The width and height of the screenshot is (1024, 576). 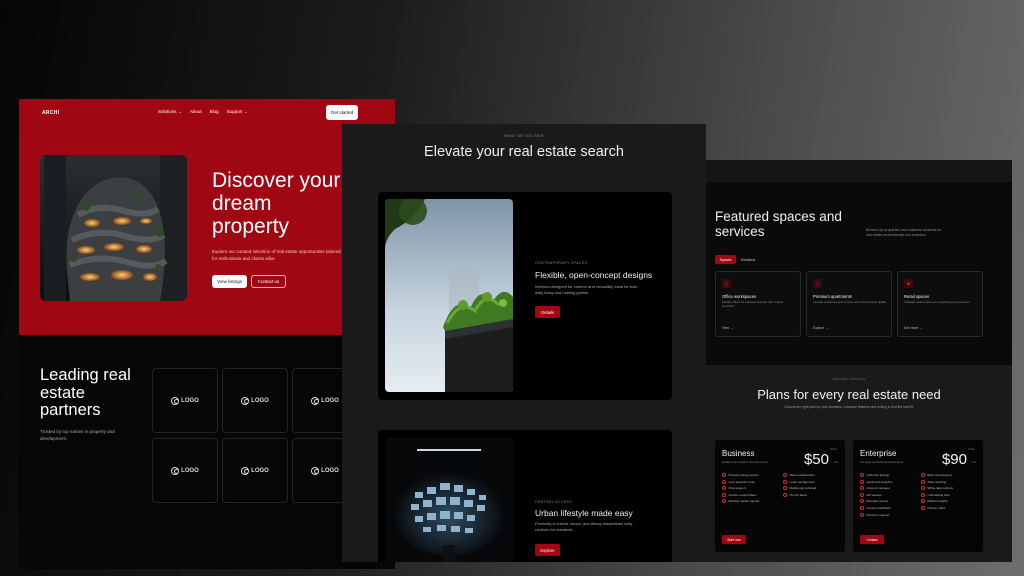 I want to click on brand-logo: ARCHI, so click(x=50, y=113).